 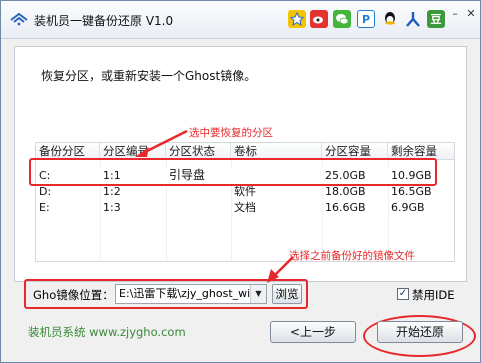 What do you see at coordinates (240, 20) in the screenshot?
I see `title-bar: 装机员一键备份还原 V1.0 P 豆 – ✕` at bounding box center [240, 20].